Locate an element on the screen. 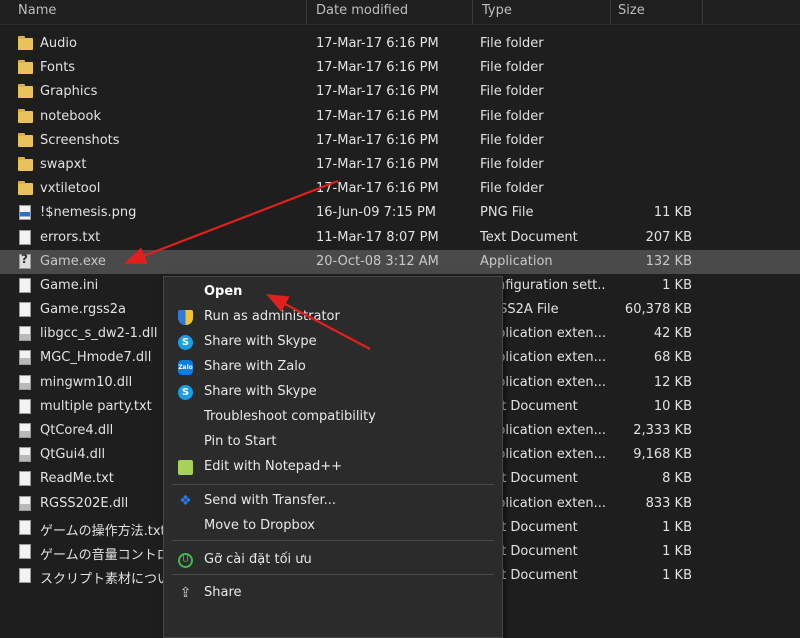 This screenshot has width=800, height=638. file-size: 11 KB is located at coordinates (672, 213).